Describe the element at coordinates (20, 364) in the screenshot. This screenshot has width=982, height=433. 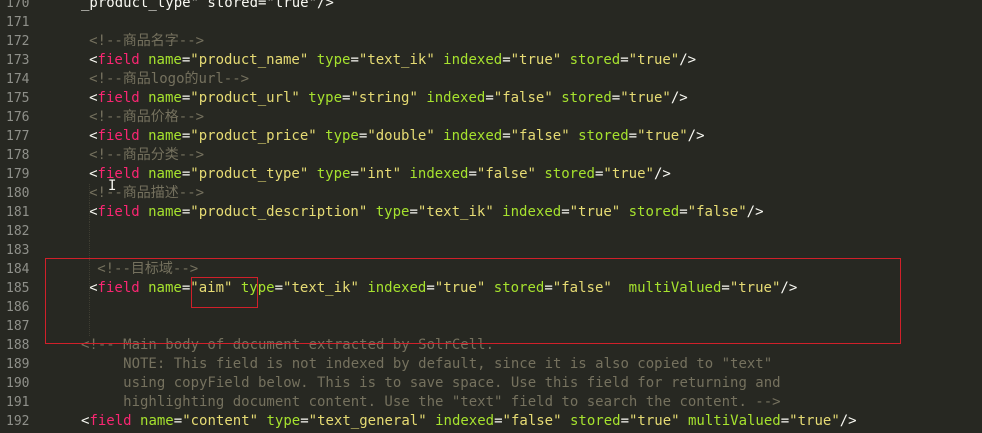
I see `line-number: 189` at that location.